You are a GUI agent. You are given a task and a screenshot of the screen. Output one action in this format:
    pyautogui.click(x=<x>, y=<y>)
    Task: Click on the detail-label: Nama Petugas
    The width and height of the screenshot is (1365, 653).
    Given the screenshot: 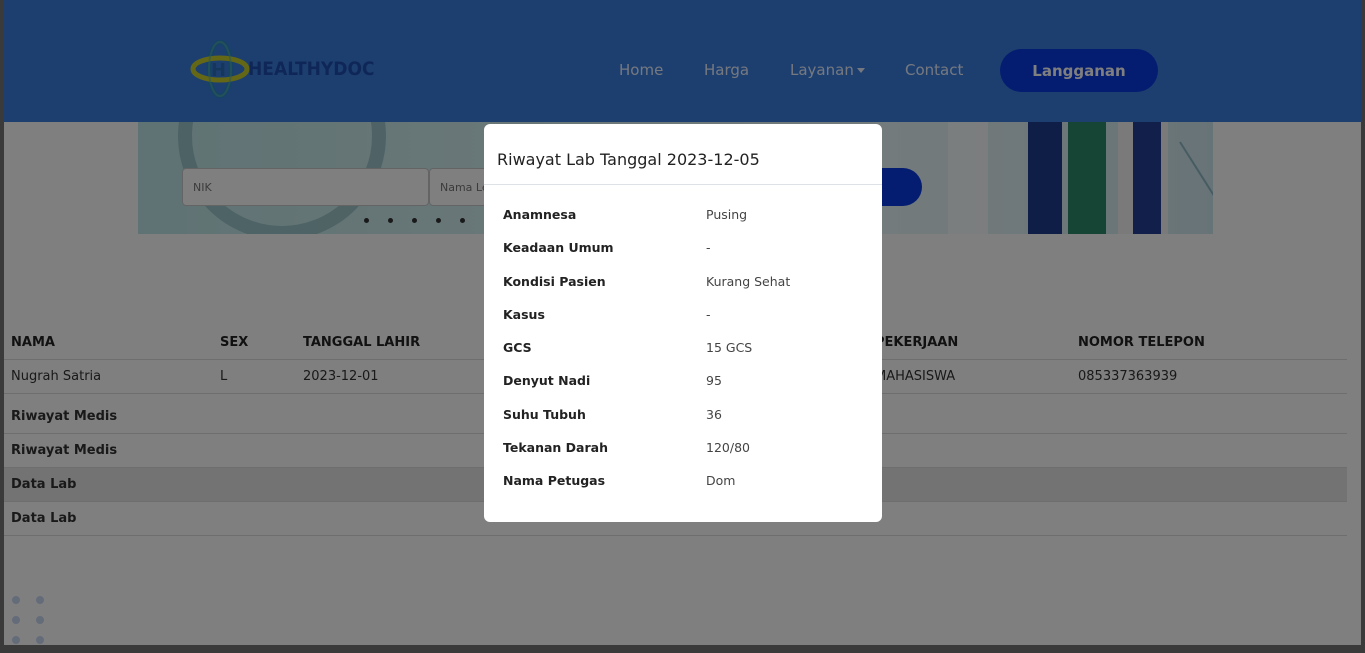 What is the action you would take?
    pyautogui.click(x=554, y=480)
    